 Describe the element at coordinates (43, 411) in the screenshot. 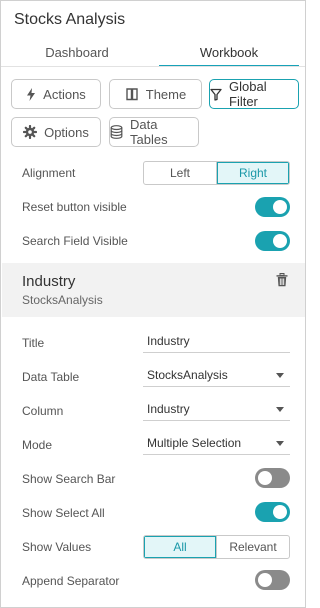

I see `column-label: Column` at that location.